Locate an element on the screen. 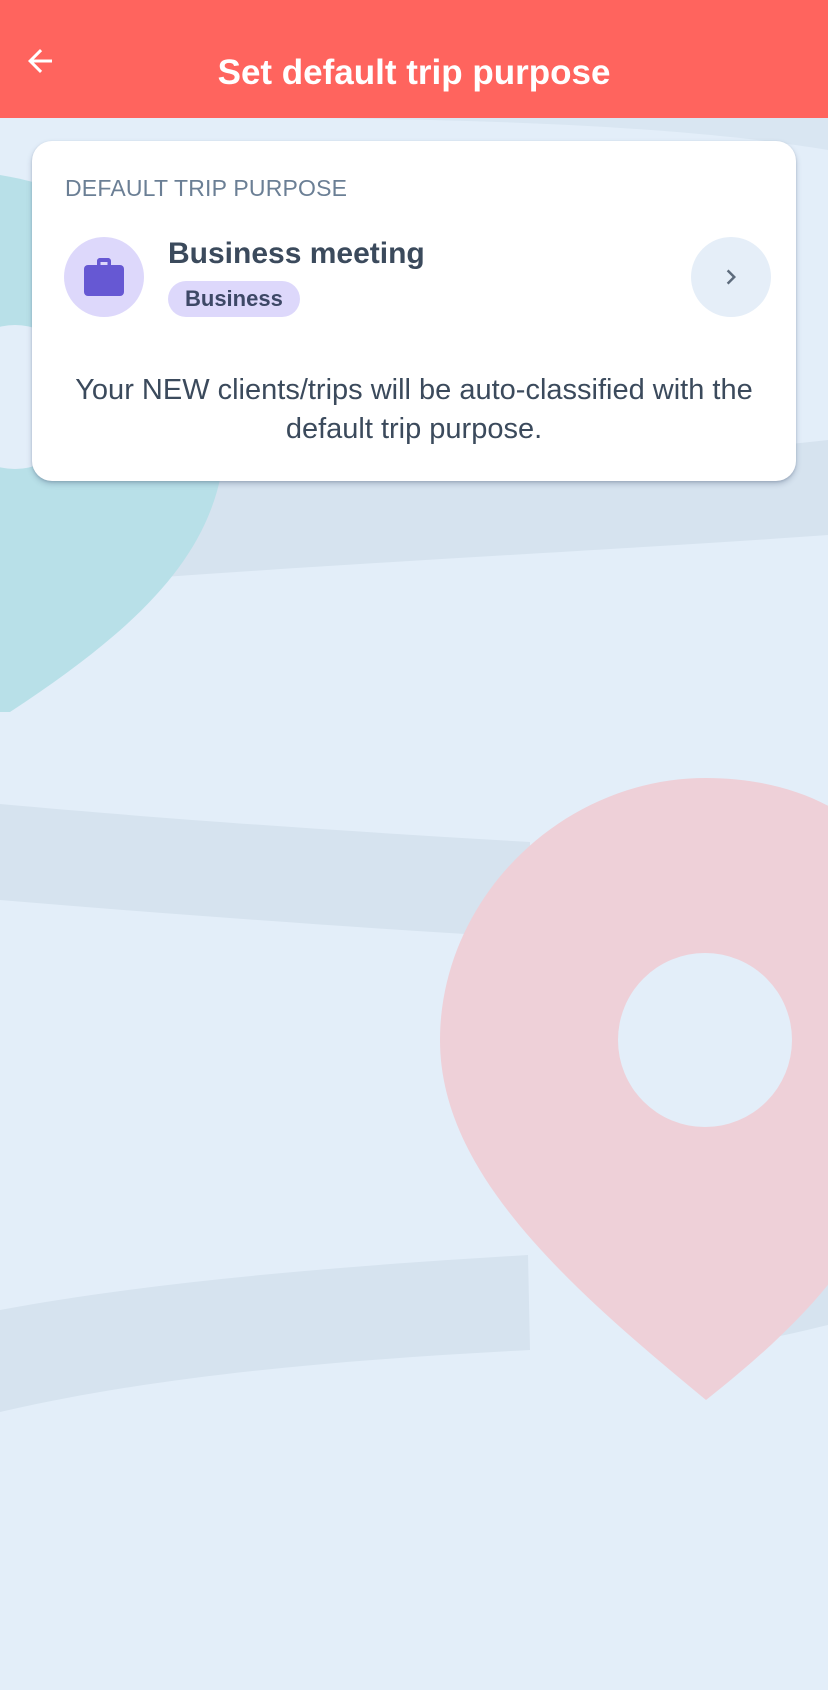  arrow-left-icon is located at coordinates (40, 61).